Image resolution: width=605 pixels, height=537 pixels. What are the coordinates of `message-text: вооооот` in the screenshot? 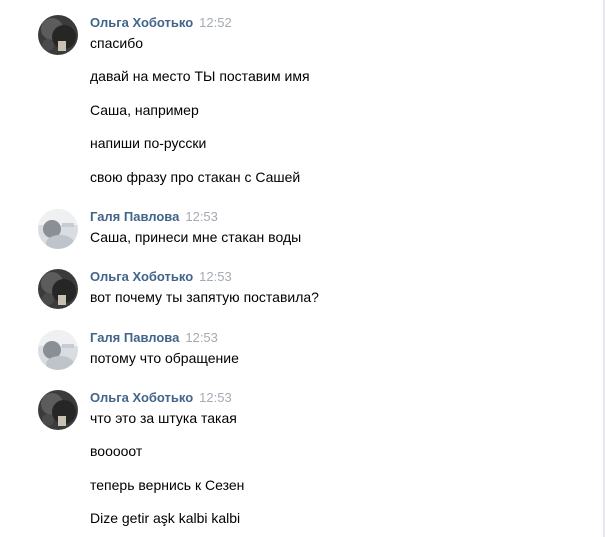 It's located at (116, 451).